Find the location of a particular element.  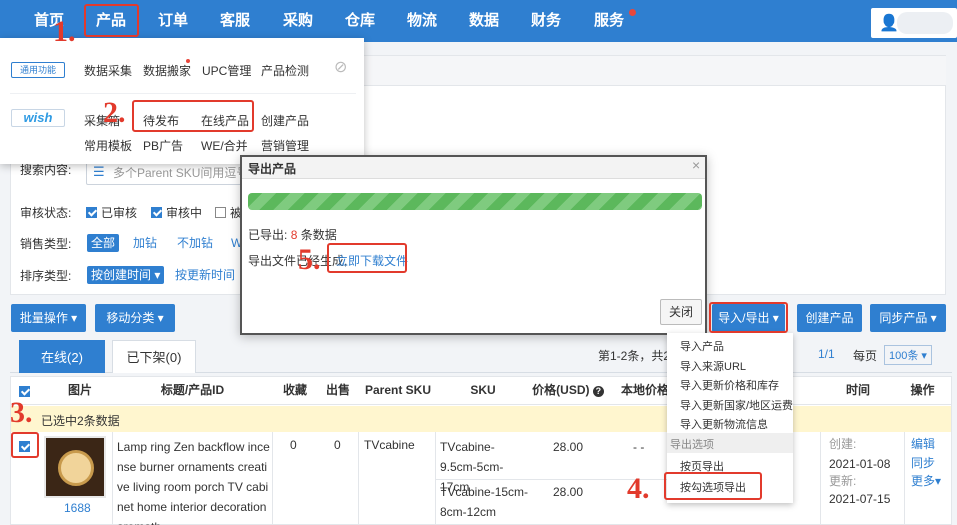

pagination-summary: 第1-2条，共2 is located at coordinates (634, 356).